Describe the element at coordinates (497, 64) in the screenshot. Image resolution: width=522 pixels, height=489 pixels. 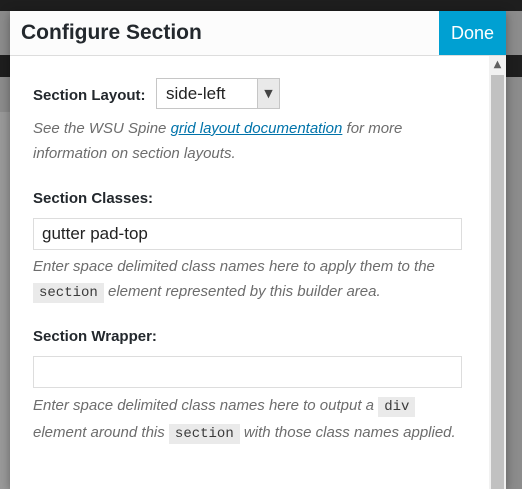
I see `chevron-up-icon: ▲` at that location.